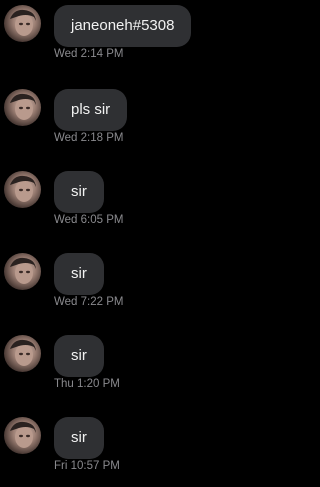 The width and height of the screenshot is (320, 487). What do you see at coordinates (132, 201) in the screenshot?
I see `message-row: sir Wed 6:05 PM` at bounding box center [132, 201].